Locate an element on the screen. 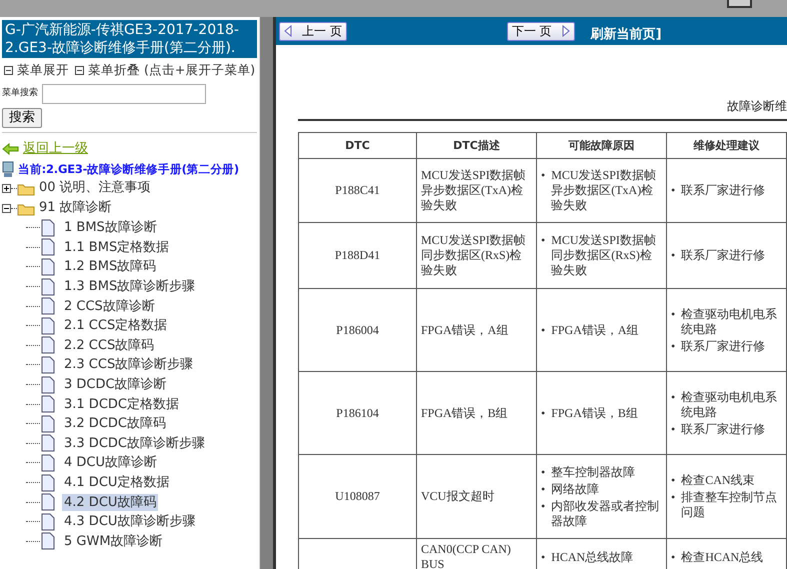 The image size is (787, 569). tree-item: 3.1 DCDC定格数据 is located at coordinates (121, 404).